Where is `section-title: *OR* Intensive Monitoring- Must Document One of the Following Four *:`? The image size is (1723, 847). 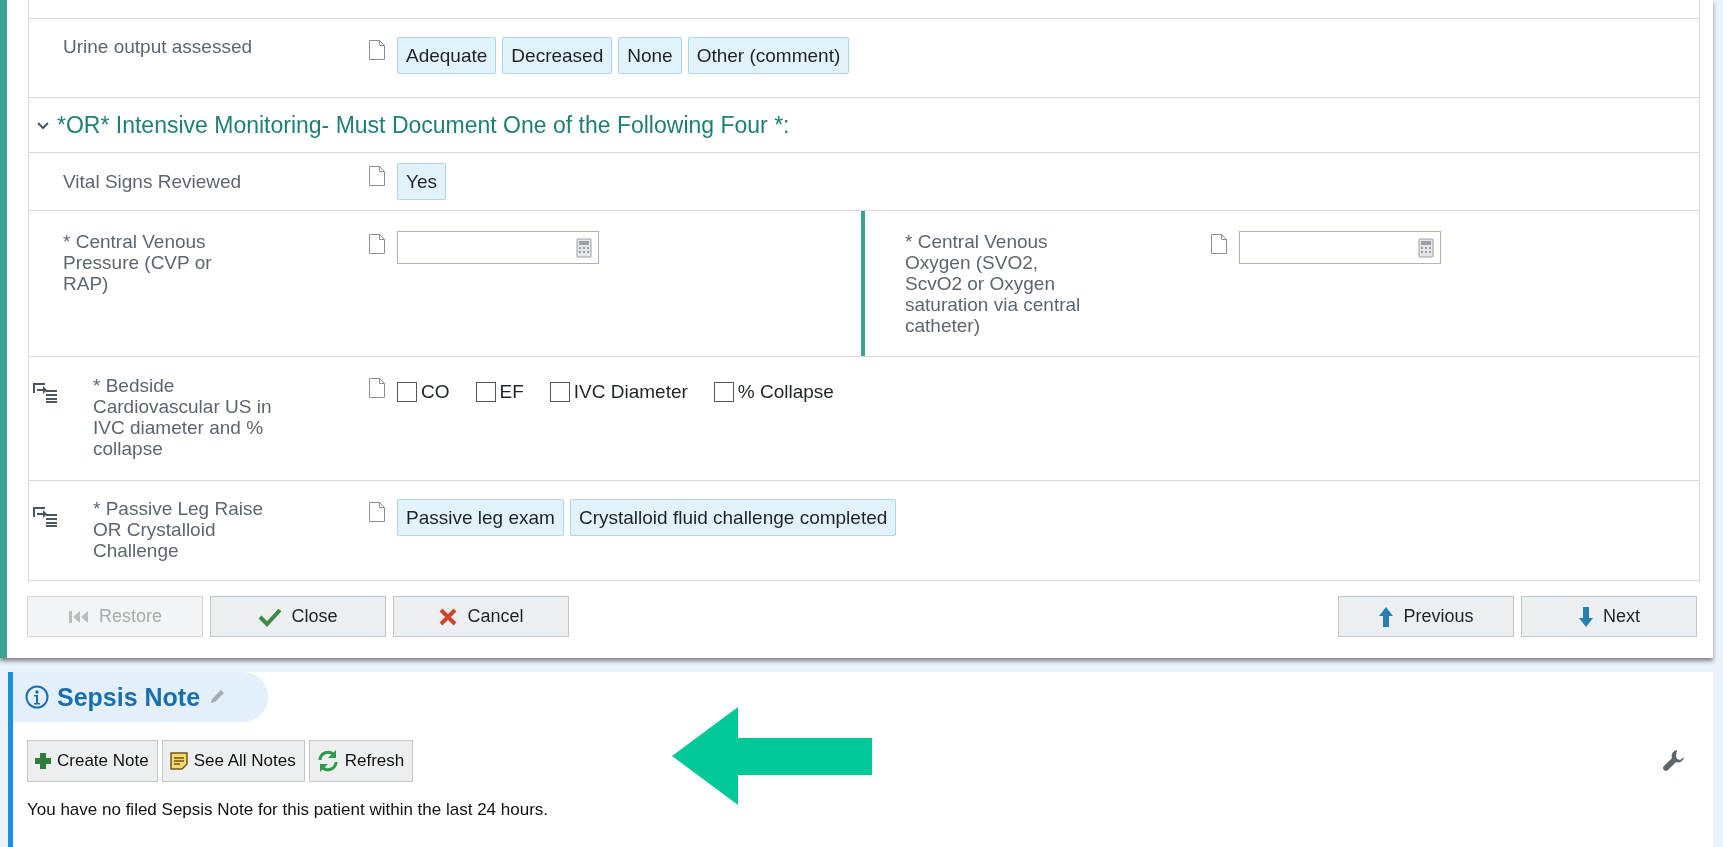 section-title: *OR* Intensive Monitoring- Must Document One of the Following Four *: is located at coordinates (423, 125).